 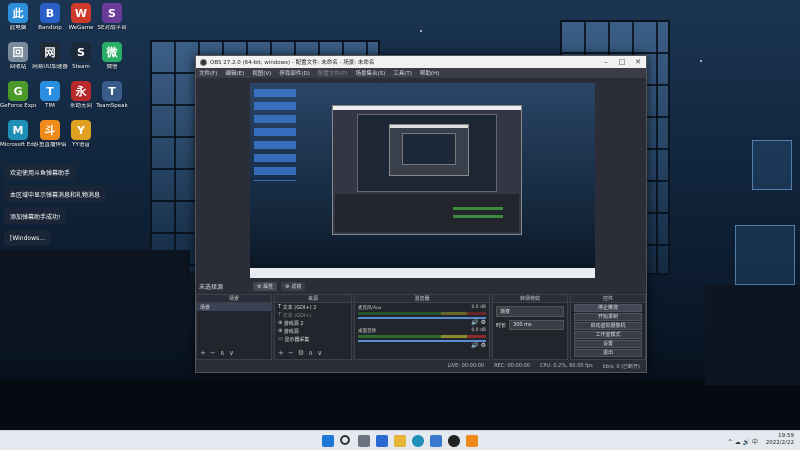 I want to click on desktop-icon: M Microsoft Edge, so click(x=18, y=134).